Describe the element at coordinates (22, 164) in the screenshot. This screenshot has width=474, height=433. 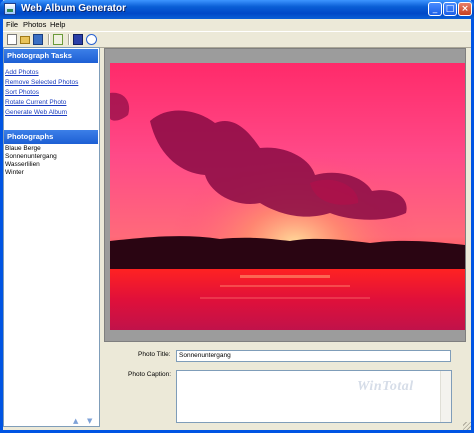
I see `photo-list-item: Wasserlilien` at that location.